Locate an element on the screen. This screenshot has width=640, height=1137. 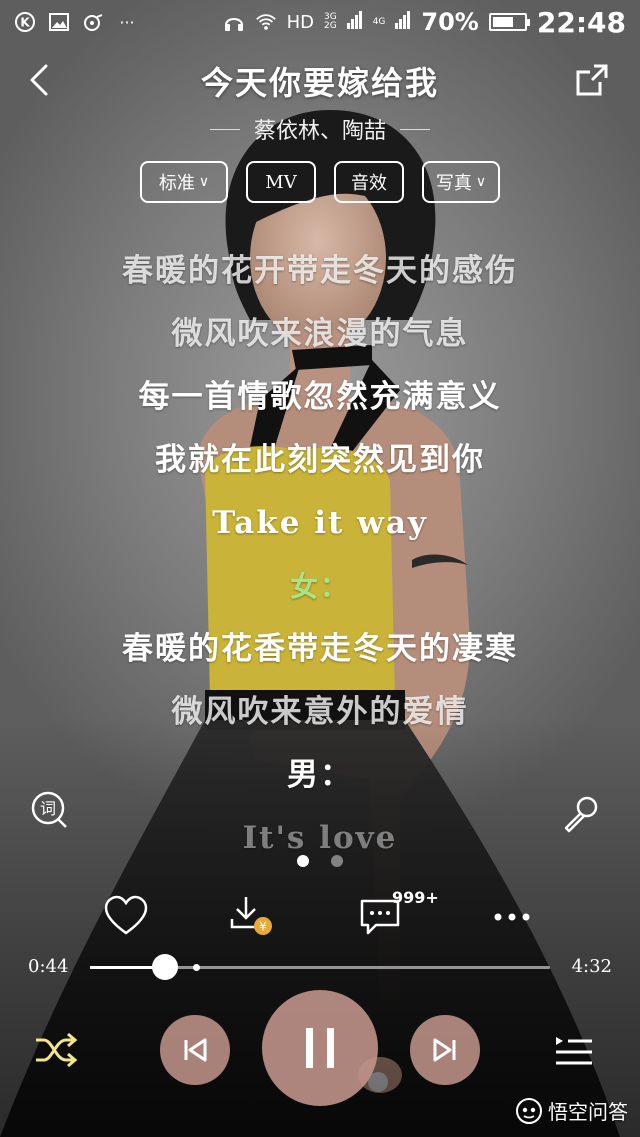
headphones-icon is located at coordinates (234, 22).